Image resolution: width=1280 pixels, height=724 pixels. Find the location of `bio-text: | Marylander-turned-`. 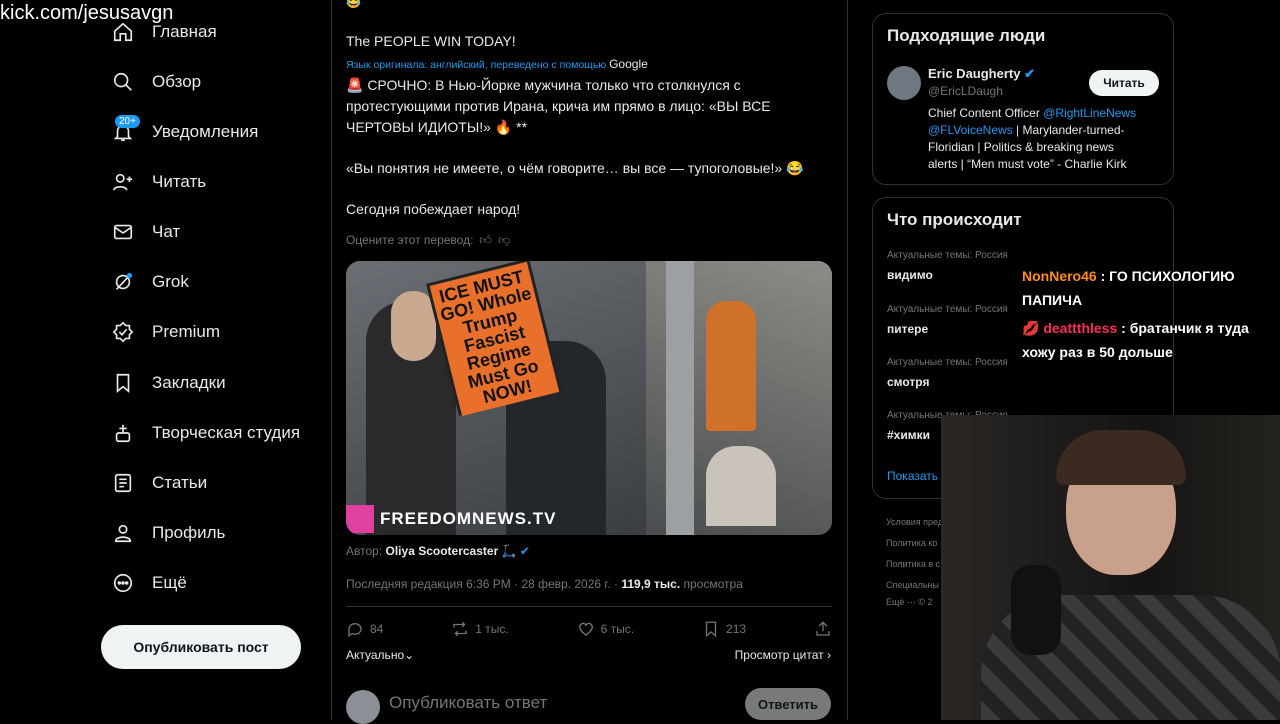

bio-text: | Marylander-turned- is located at coordinates (1070, 130).